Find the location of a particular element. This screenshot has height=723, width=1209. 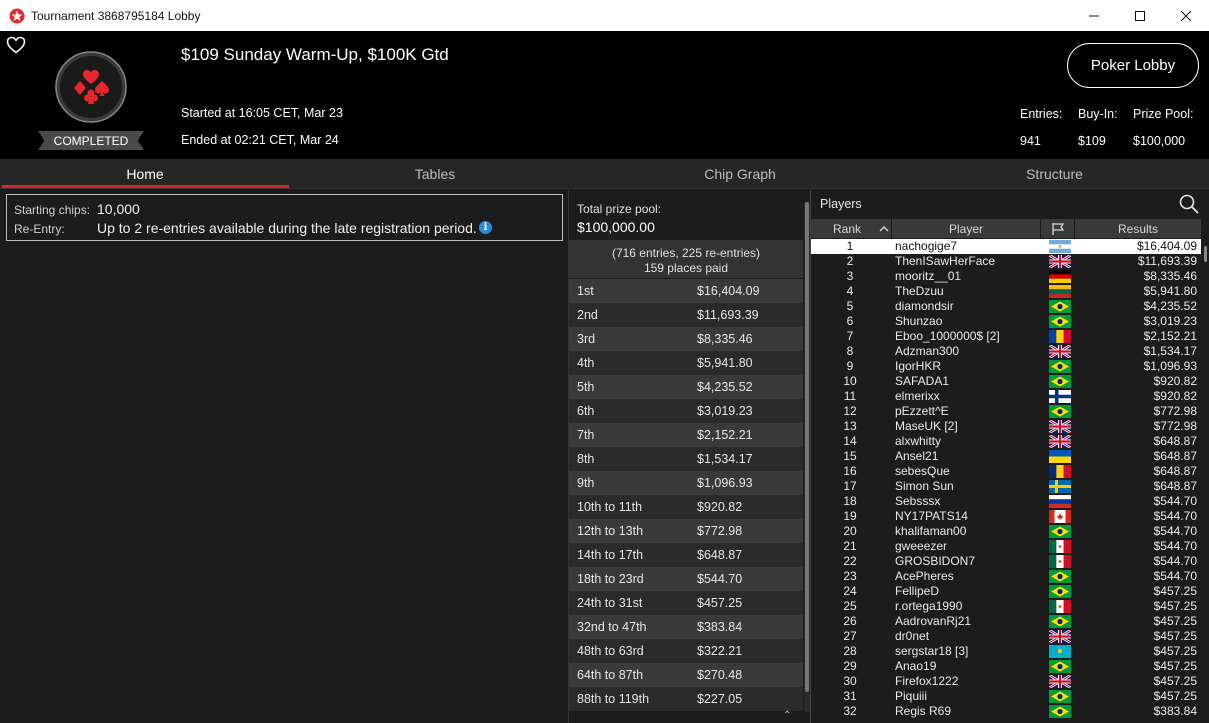

poker-lobby-button: Poker Lobby is located at coordinates (1133, 65).